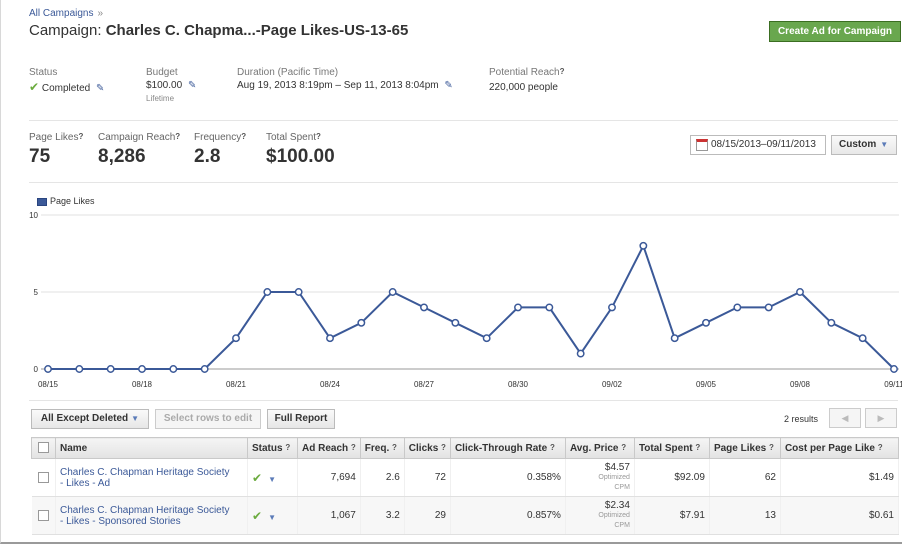  I want to click on filter-dropdown: All Except Deleted ▼, so click(90, 419).